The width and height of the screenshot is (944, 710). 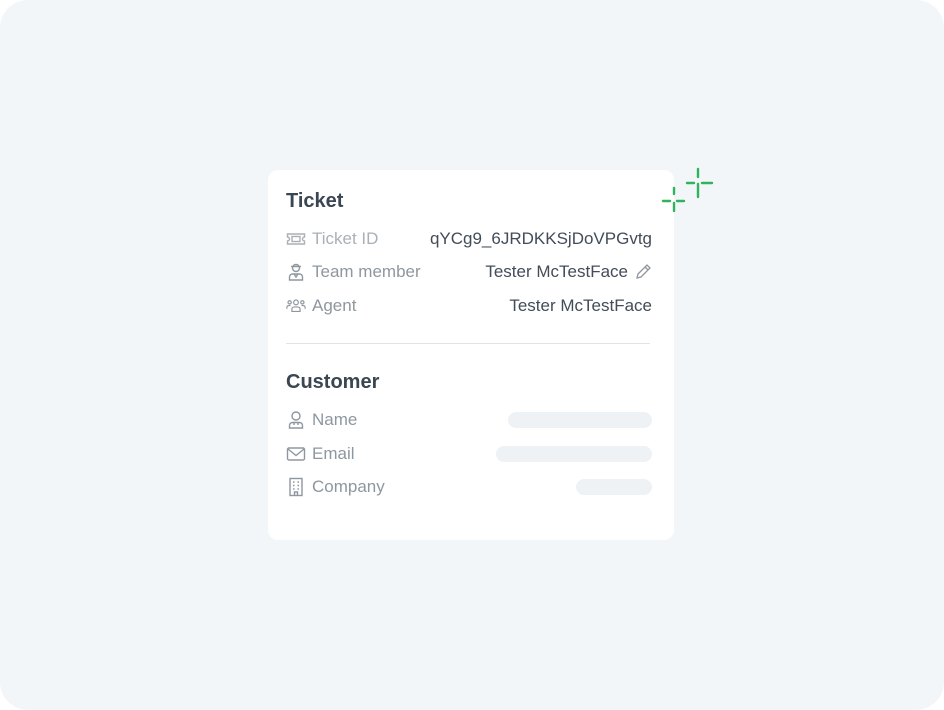 I want to click on agents-icon, so click(x=296, y=306).